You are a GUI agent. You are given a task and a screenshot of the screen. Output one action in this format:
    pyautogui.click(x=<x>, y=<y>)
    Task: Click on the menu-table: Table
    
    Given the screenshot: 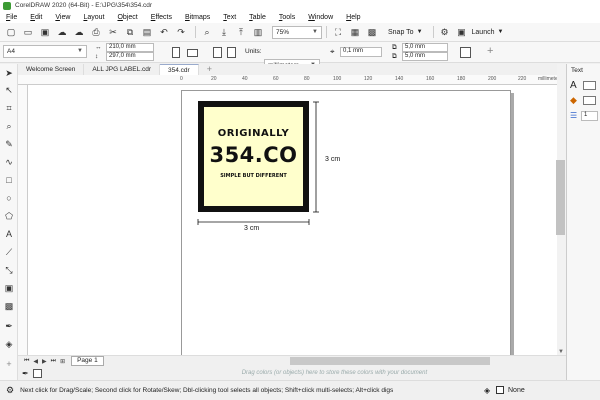 What is the action you would take?
    pyautogui.click(x=257, y=17)
    